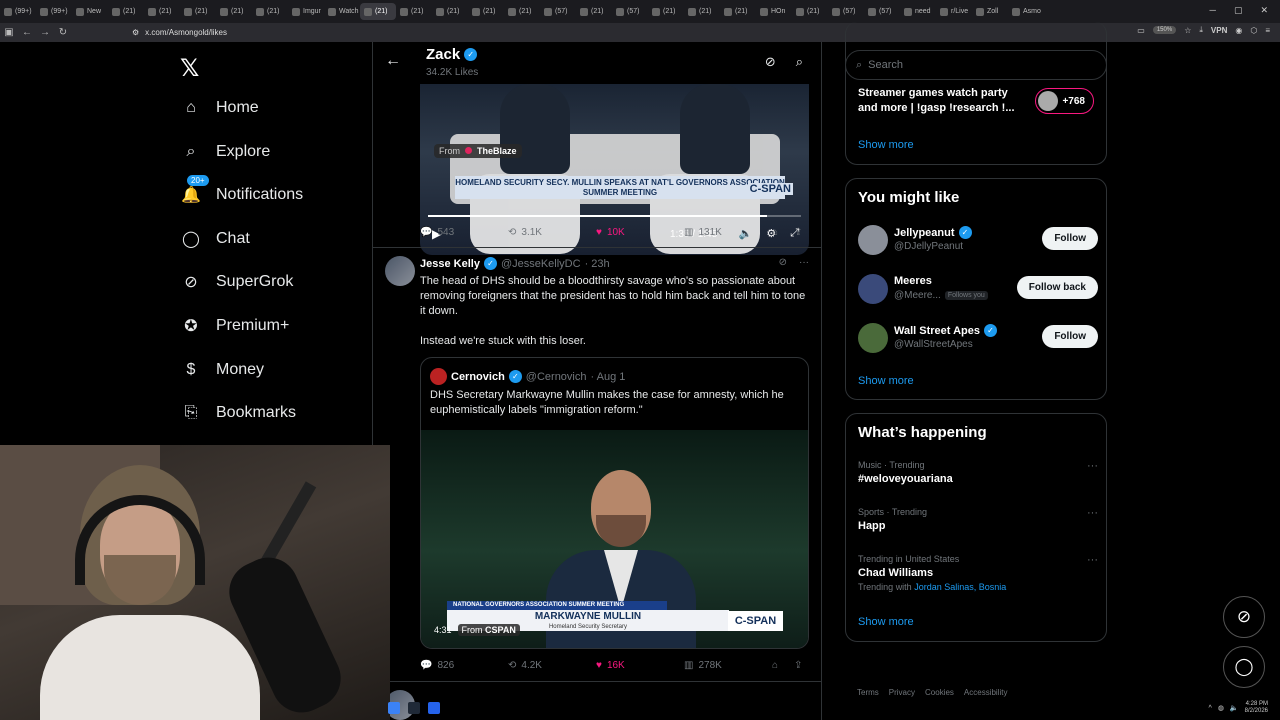  I want to click on views-button: ▥ 278K, so click(728, 665).